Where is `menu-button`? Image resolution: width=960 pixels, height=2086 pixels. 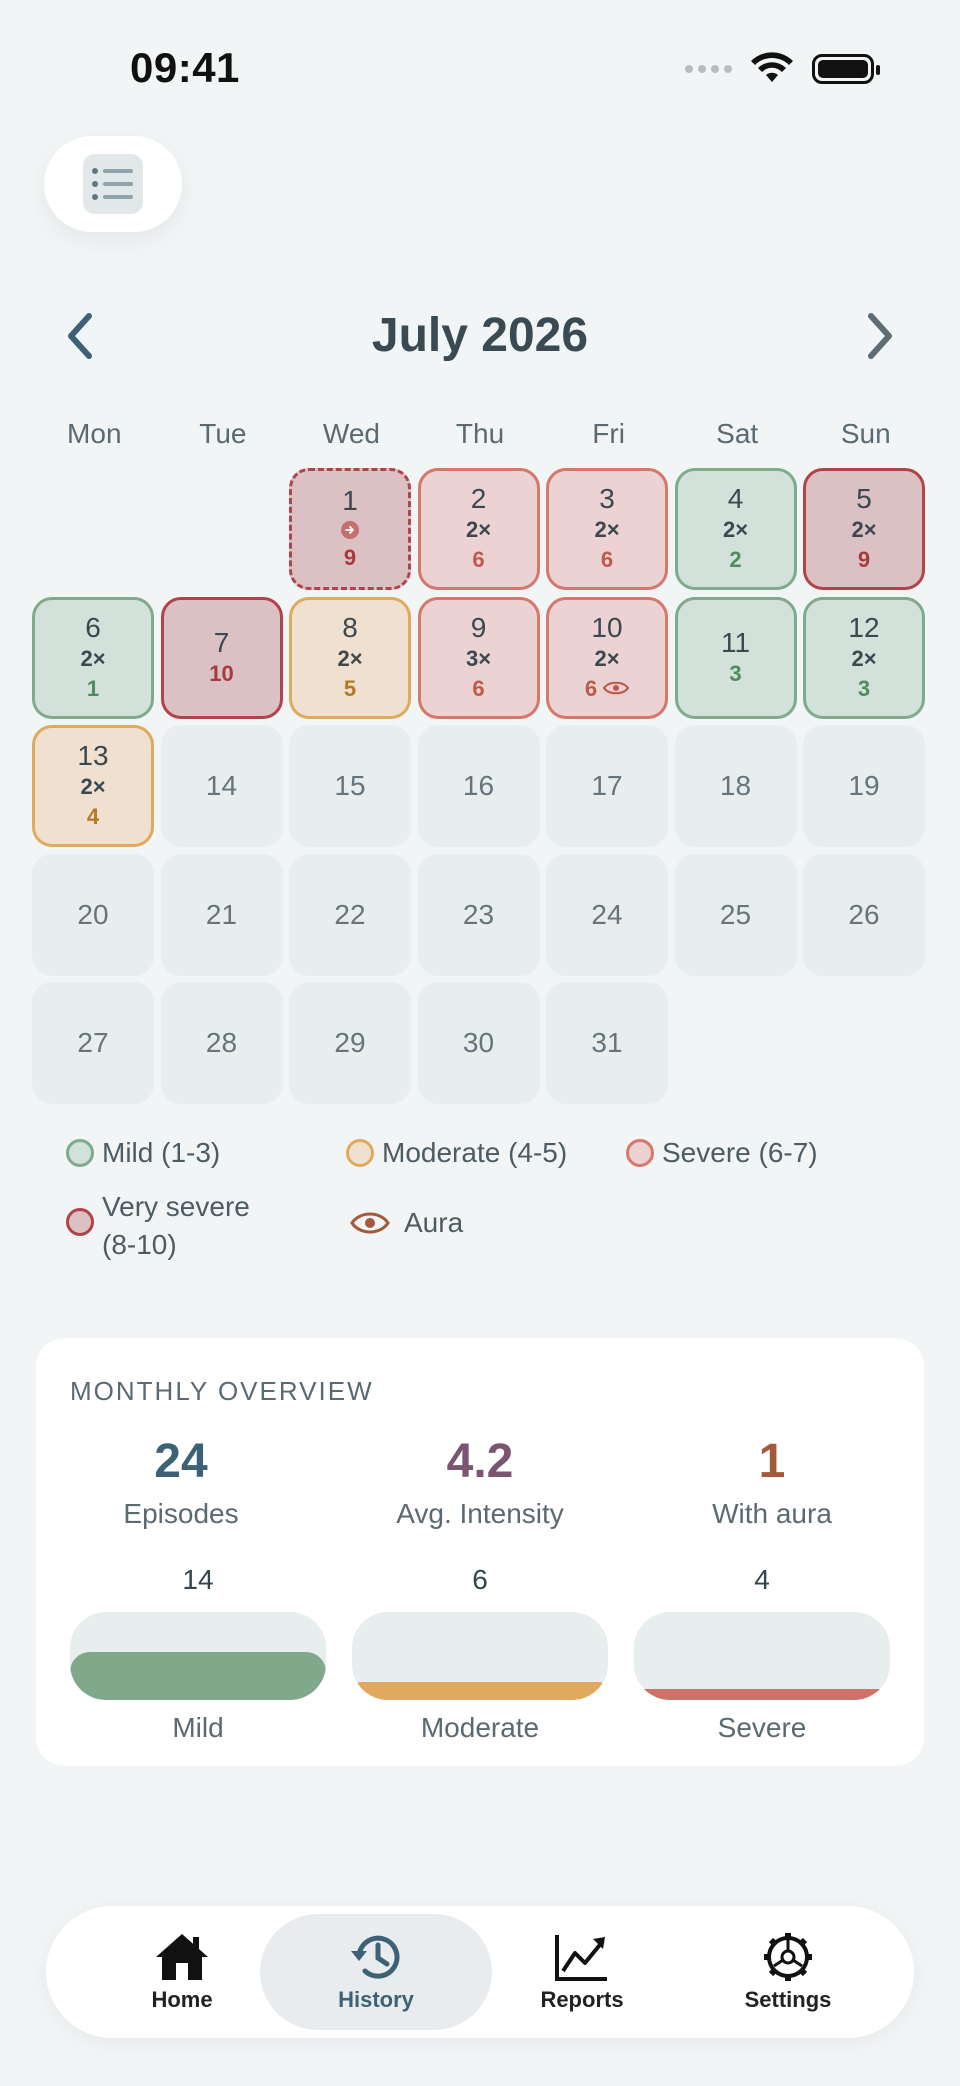
menu-button is located at coordinates (113, 184).